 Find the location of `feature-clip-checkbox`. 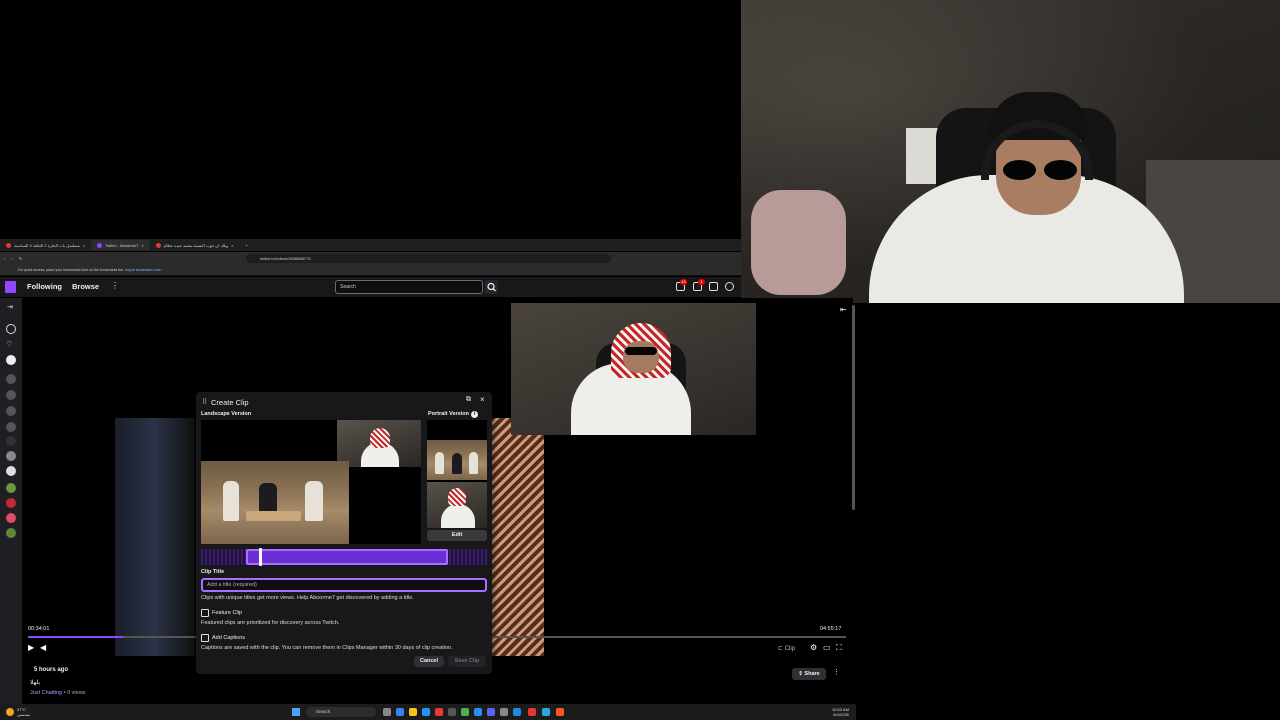

feature-clip-checkbox is located at coordinates (205, 613).